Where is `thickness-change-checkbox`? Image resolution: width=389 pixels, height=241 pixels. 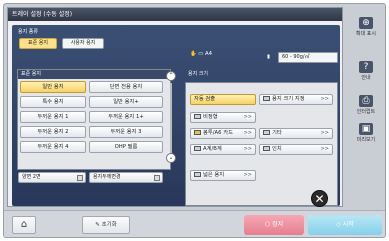 thickness-change-checkbox is located at coordinates (157, 178).